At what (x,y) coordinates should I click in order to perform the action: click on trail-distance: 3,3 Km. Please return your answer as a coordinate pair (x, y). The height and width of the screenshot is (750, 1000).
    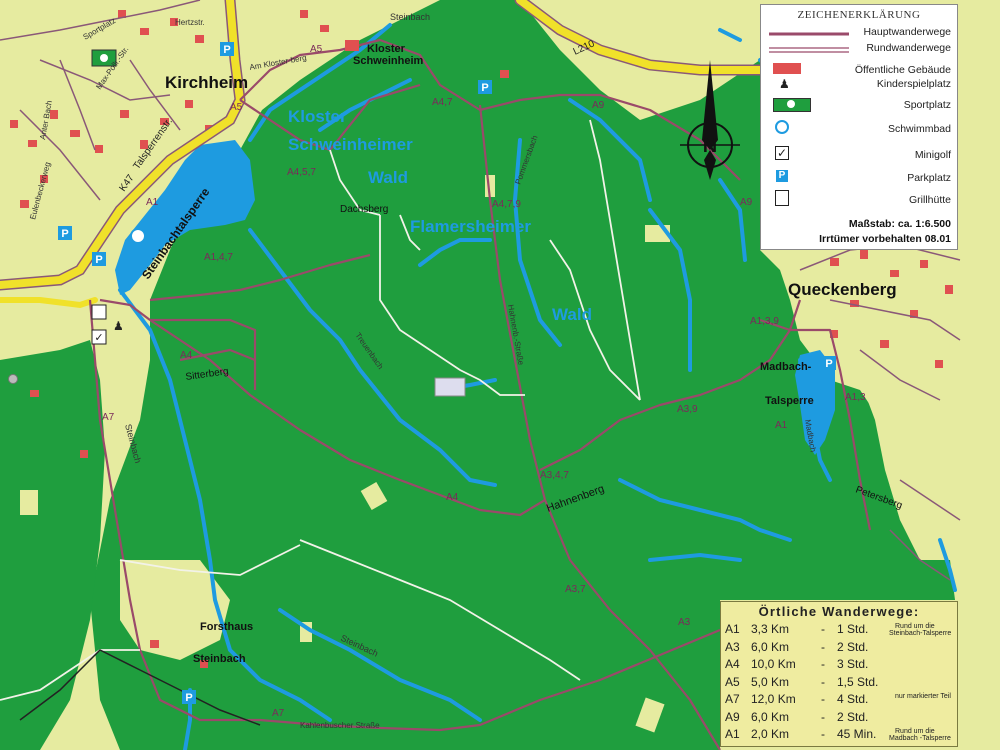
    Looking at the image, I should click on (770, 629).